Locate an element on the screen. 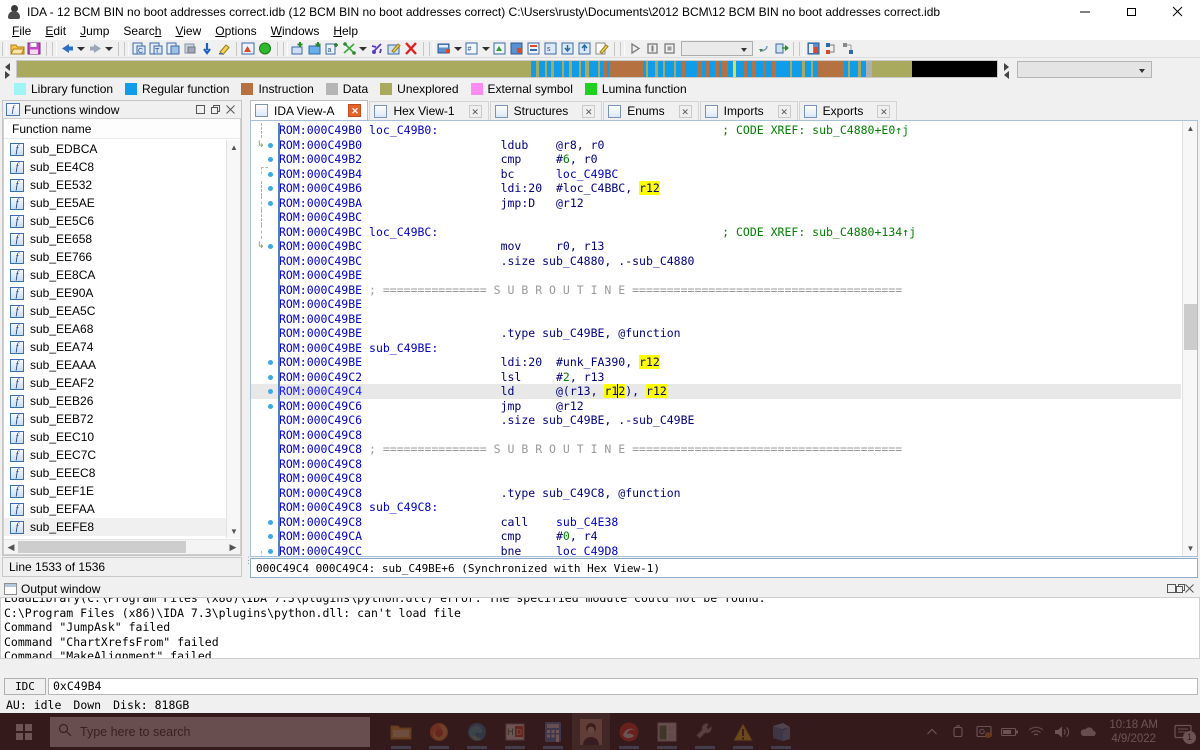 The width and height of the screenshot is (1200, 750). proximity-icon is located at coordinates (814, 48).